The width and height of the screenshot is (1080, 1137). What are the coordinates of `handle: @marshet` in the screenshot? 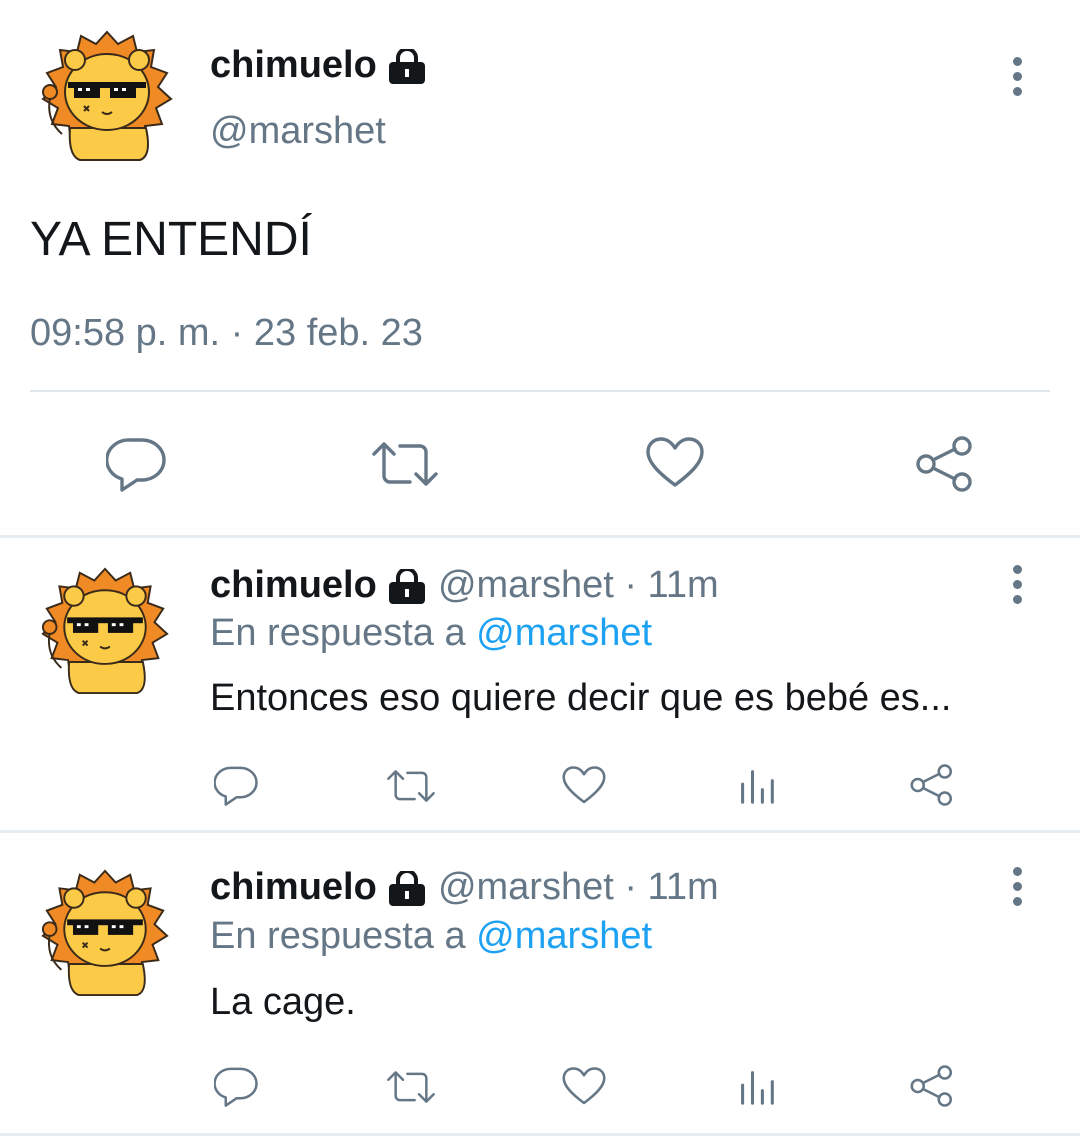 It's located at (298, 131).